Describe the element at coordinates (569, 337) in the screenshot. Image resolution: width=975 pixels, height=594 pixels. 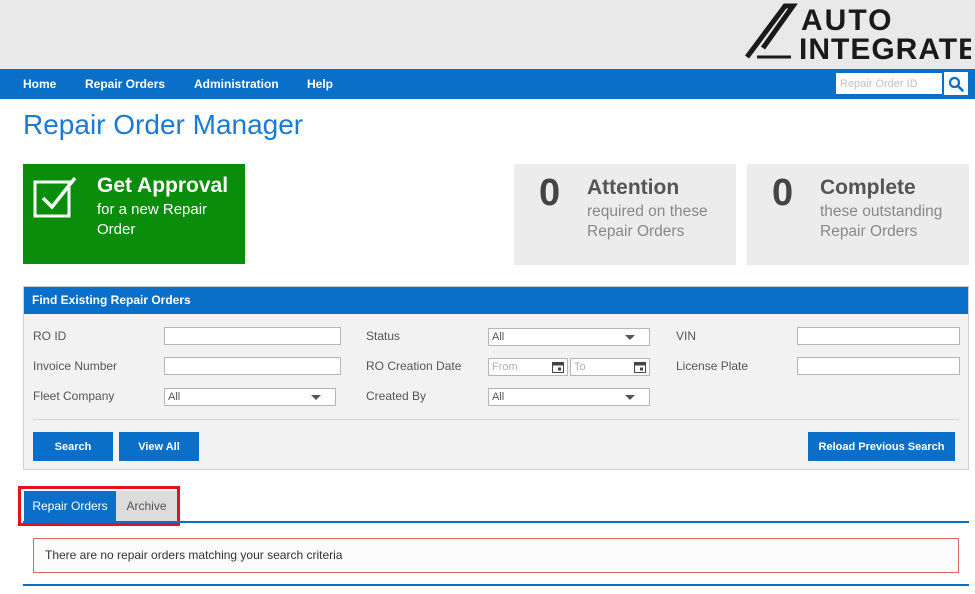
I see `status-select: All` at that location.